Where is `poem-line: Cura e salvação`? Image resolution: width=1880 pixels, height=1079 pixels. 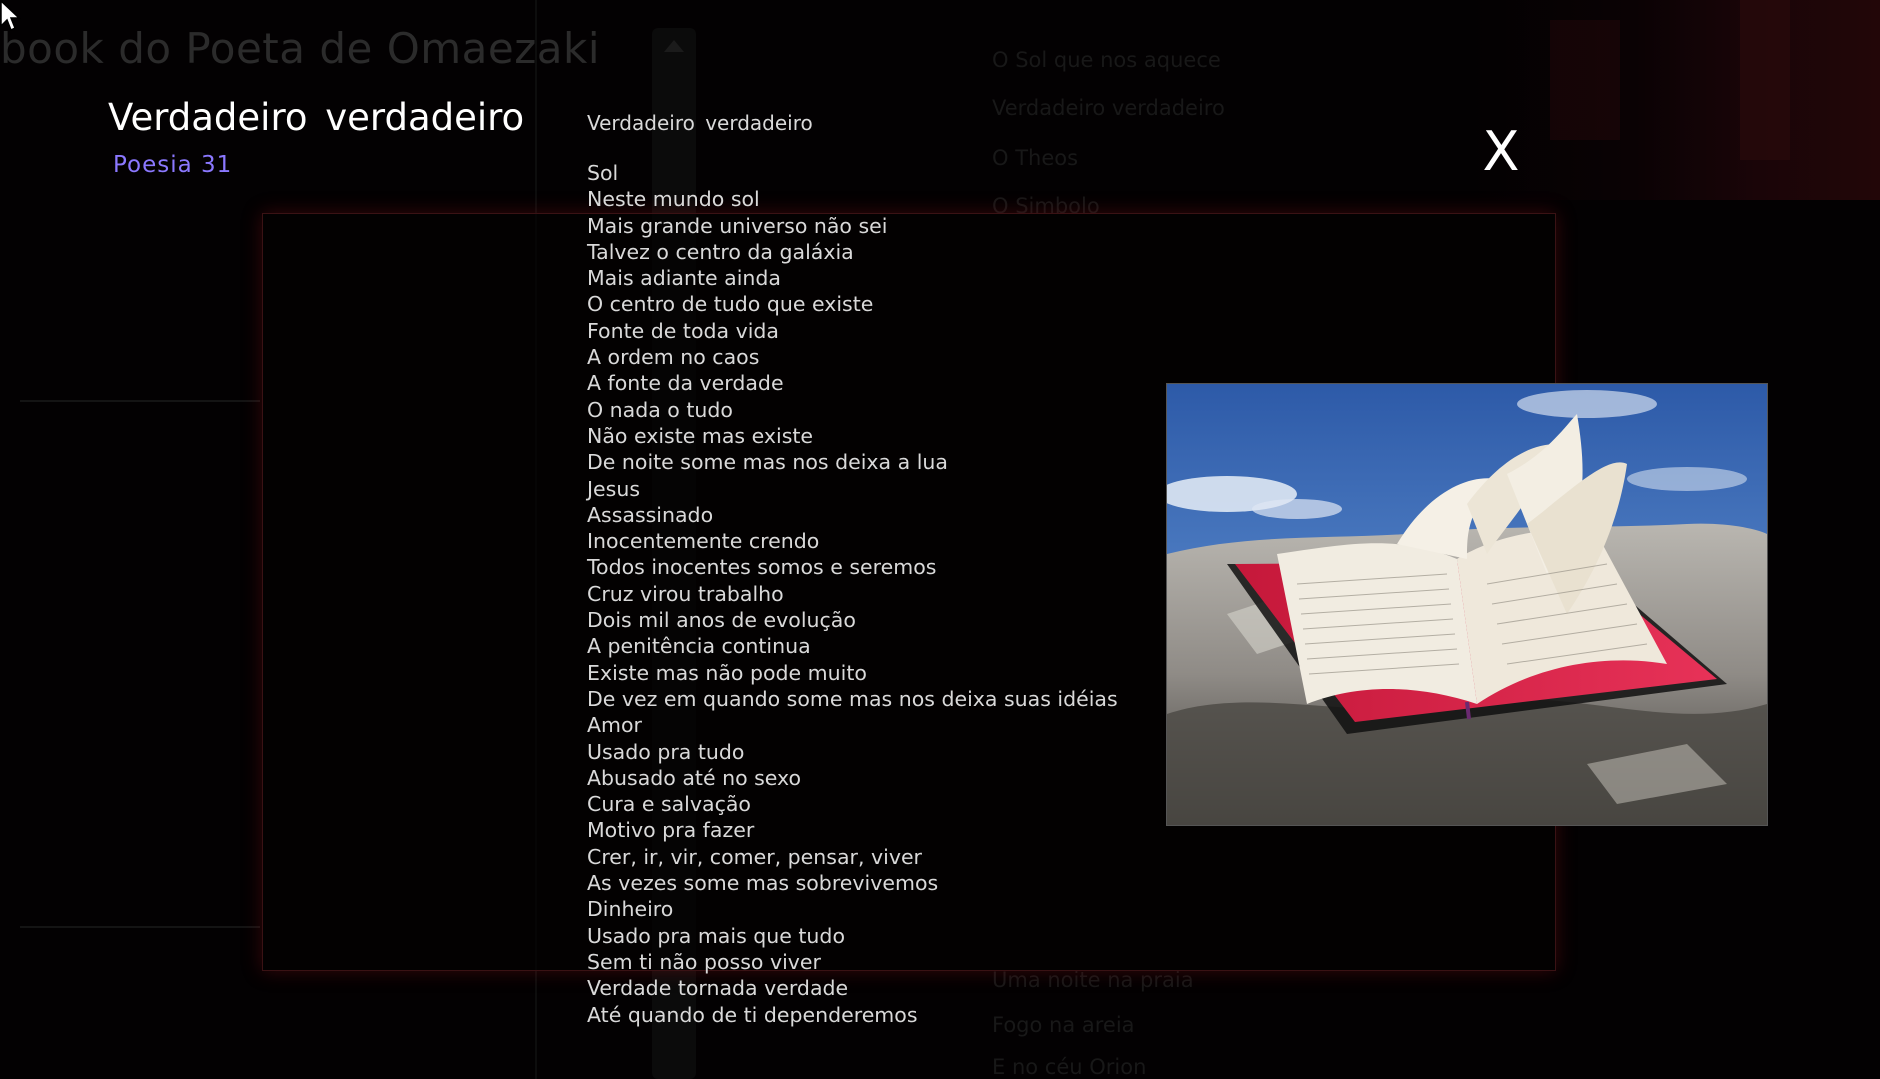 poem-line: Cura e salvação is located at coordinates (669, 804).